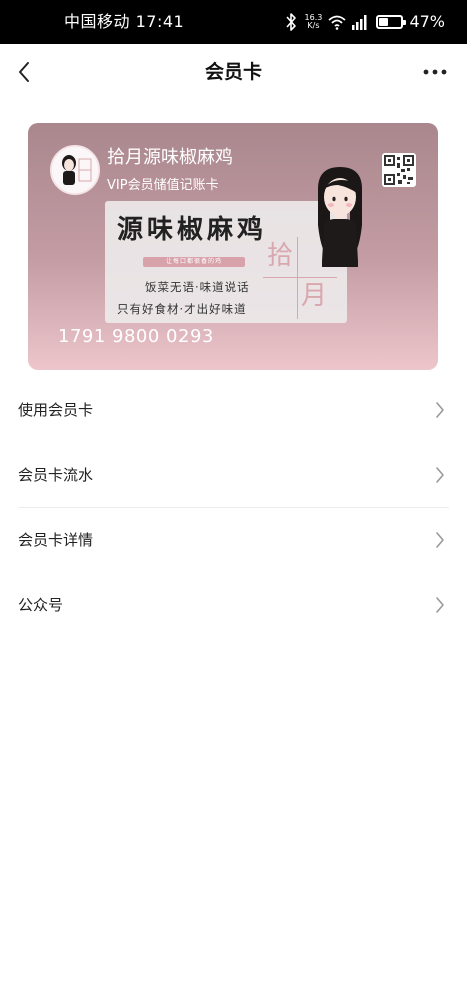  I want to click on menu-item-use-card: 使用会员卡, so click(233, 410).